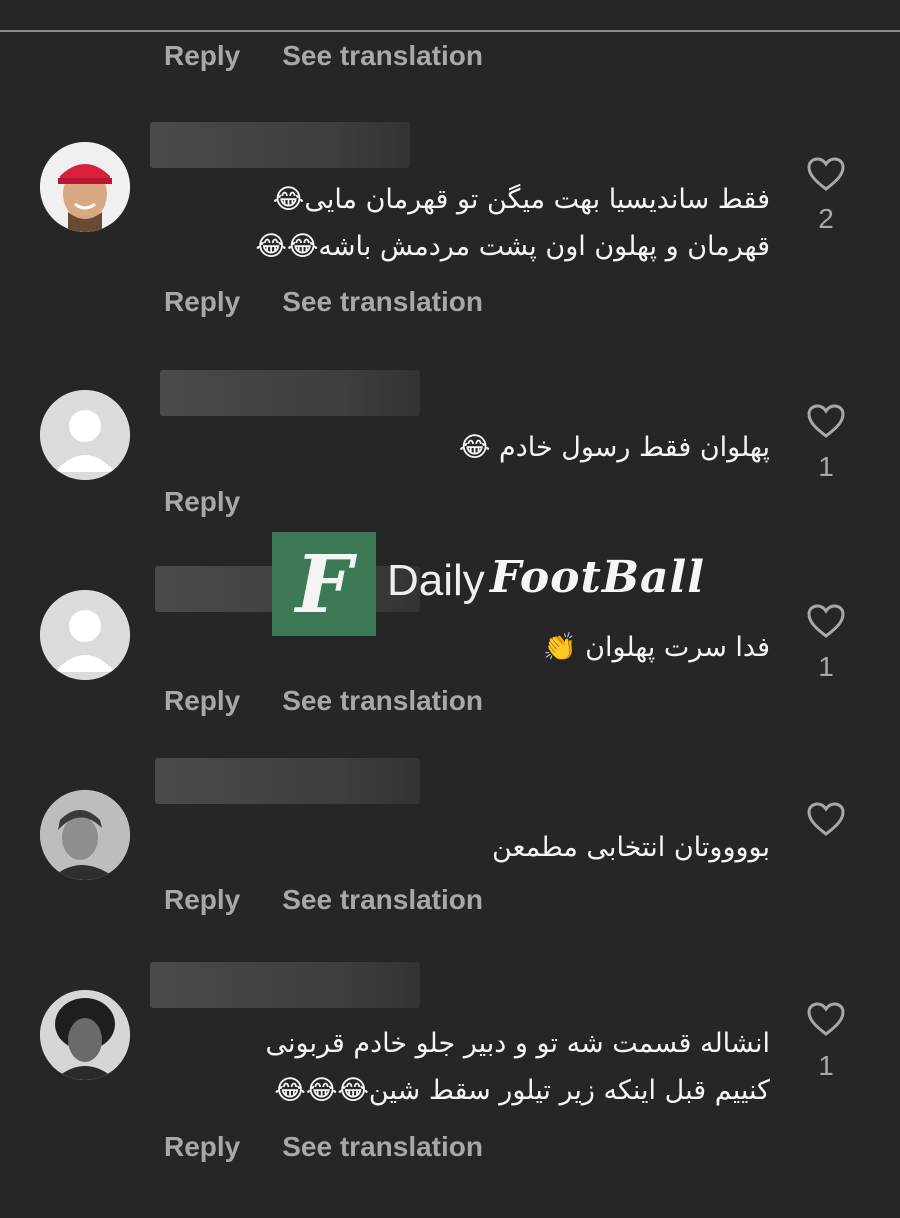 This screenshot has height=1218, width=900. I want to click on comment-actions-top: Reply See translation, so click(323, 56).